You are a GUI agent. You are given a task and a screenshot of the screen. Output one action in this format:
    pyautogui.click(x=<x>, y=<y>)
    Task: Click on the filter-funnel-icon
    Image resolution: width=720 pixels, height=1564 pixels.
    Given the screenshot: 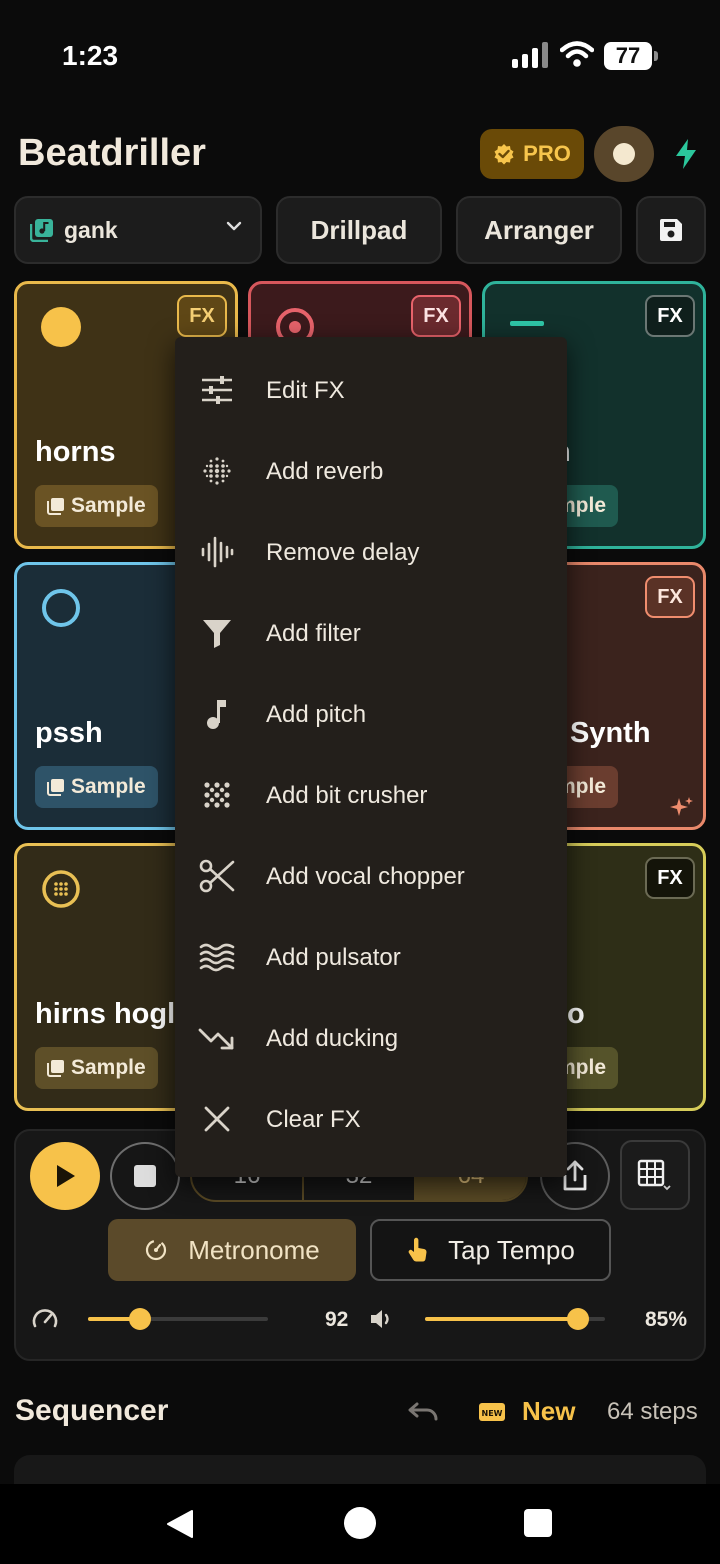 What is the action you would take?
    pyautogui.click(x=217, y=633)
    